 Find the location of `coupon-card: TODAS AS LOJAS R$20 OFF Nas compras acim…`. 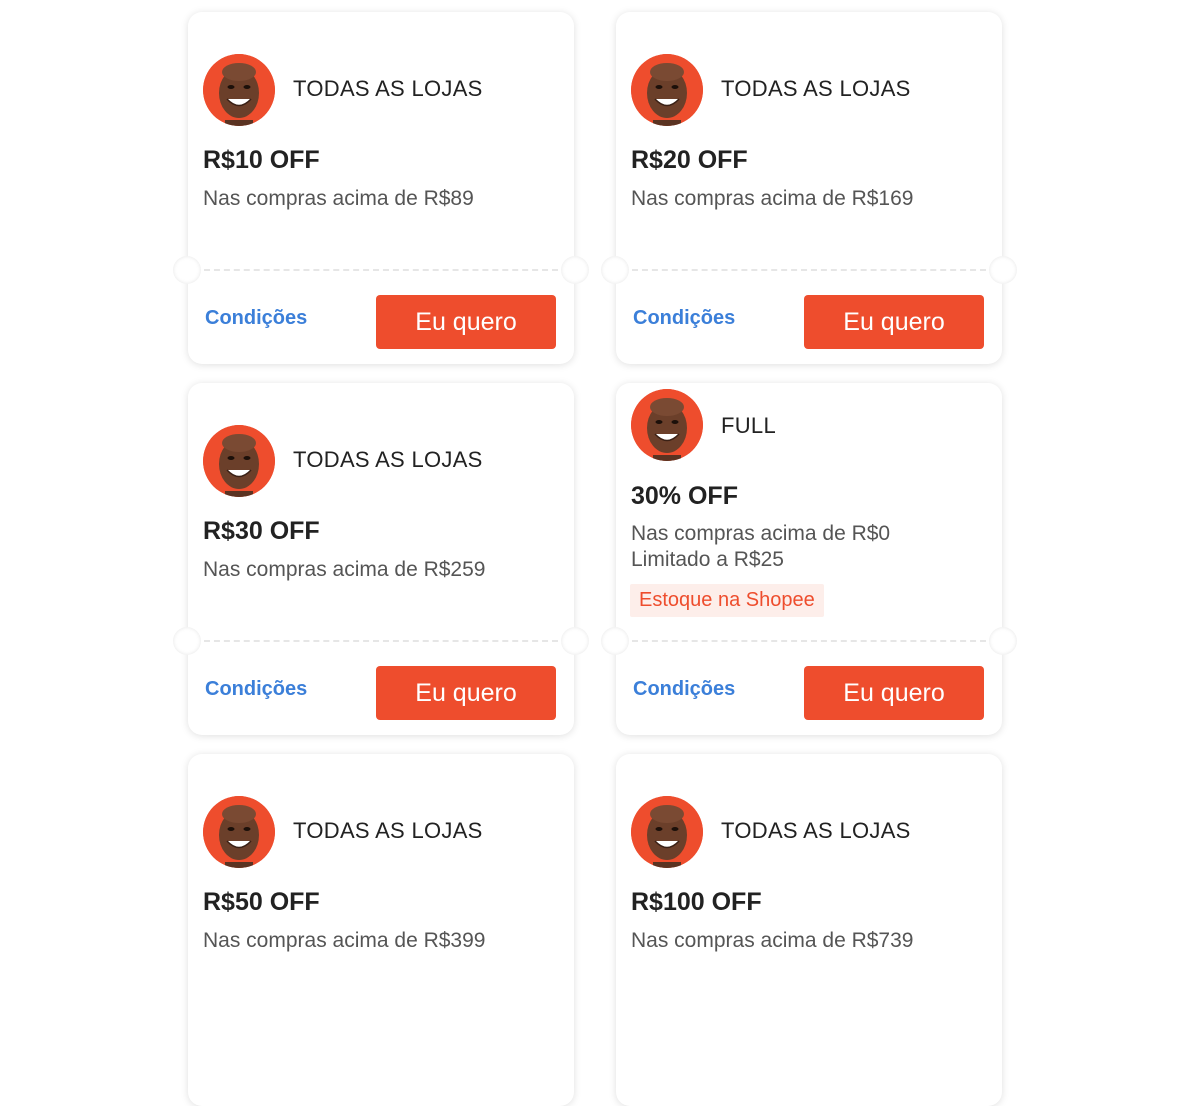

coupon-card: TODAS AS LOJAS R$20 OFF Nas compras acim… is located at coordinates (809, 188).